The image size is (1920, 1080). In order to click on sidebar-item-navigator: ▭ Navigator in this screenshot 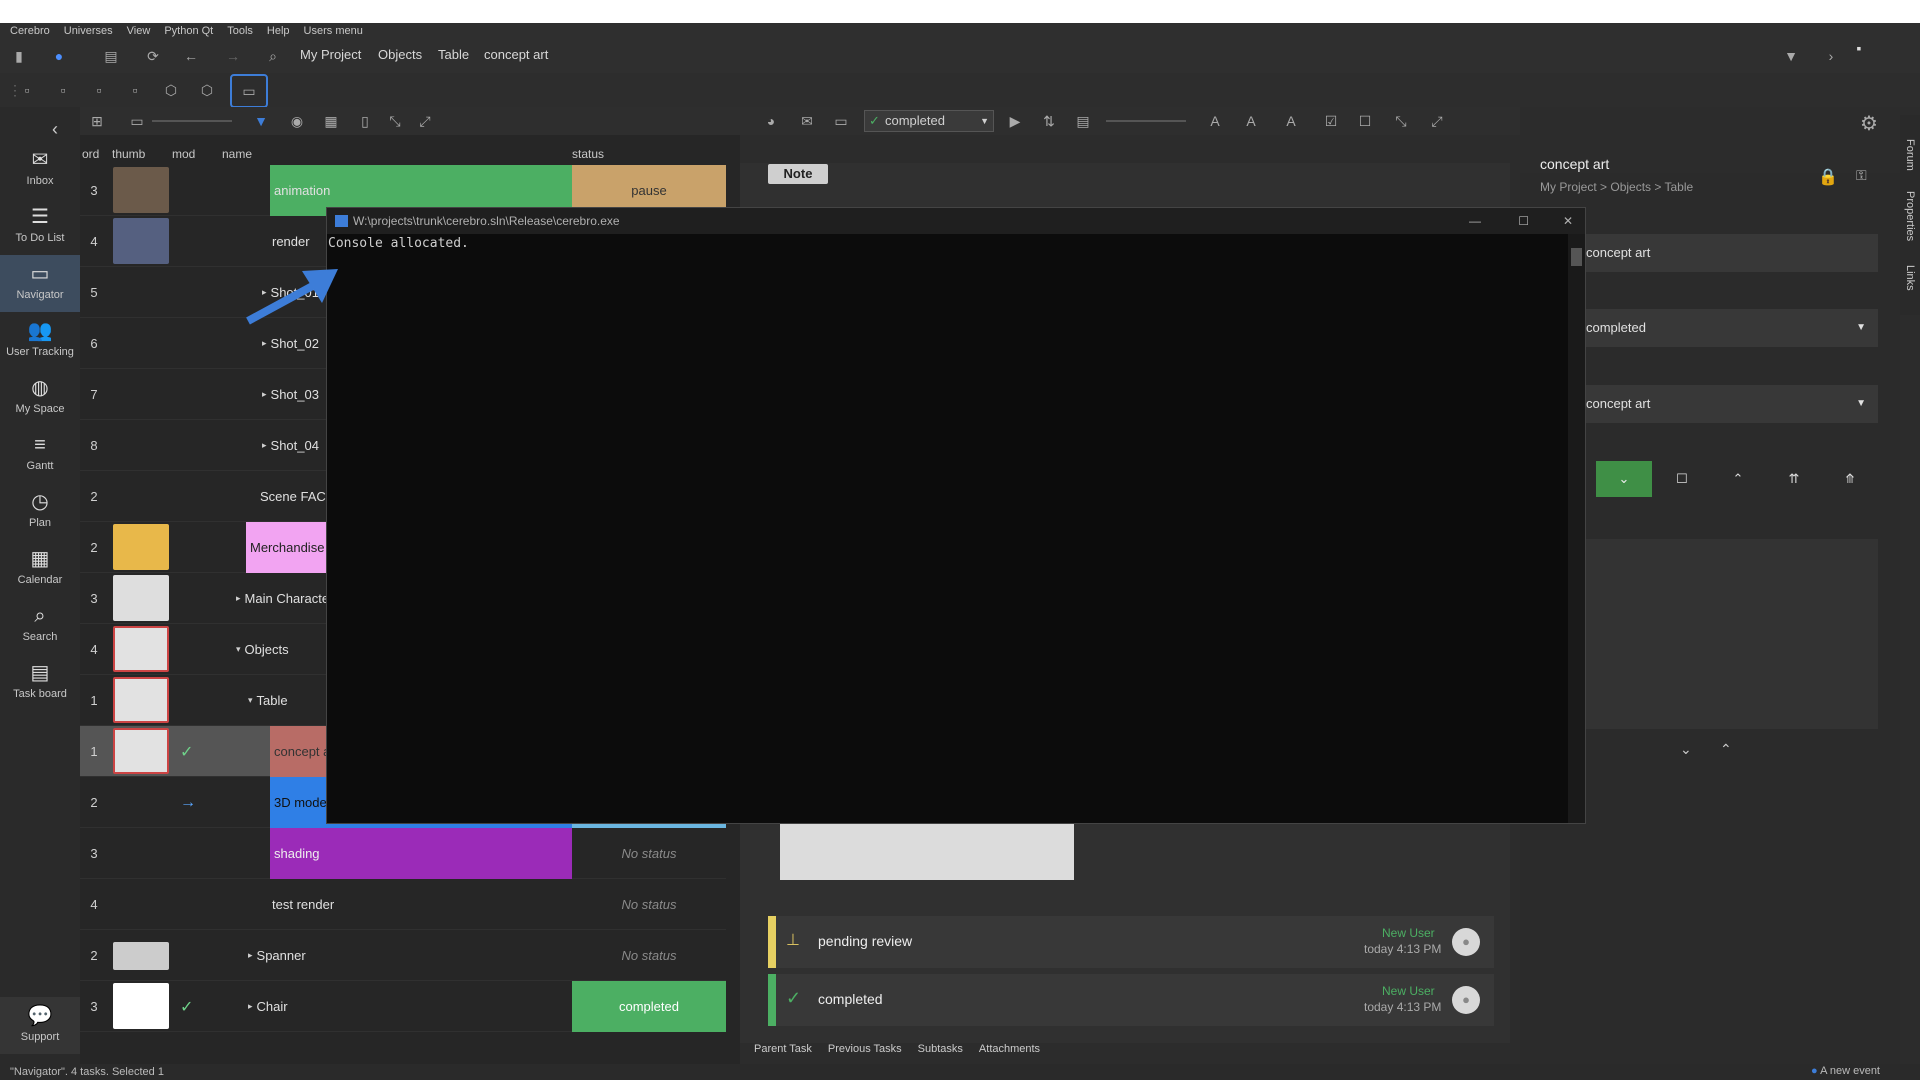, I will do `click(40, 283)`.